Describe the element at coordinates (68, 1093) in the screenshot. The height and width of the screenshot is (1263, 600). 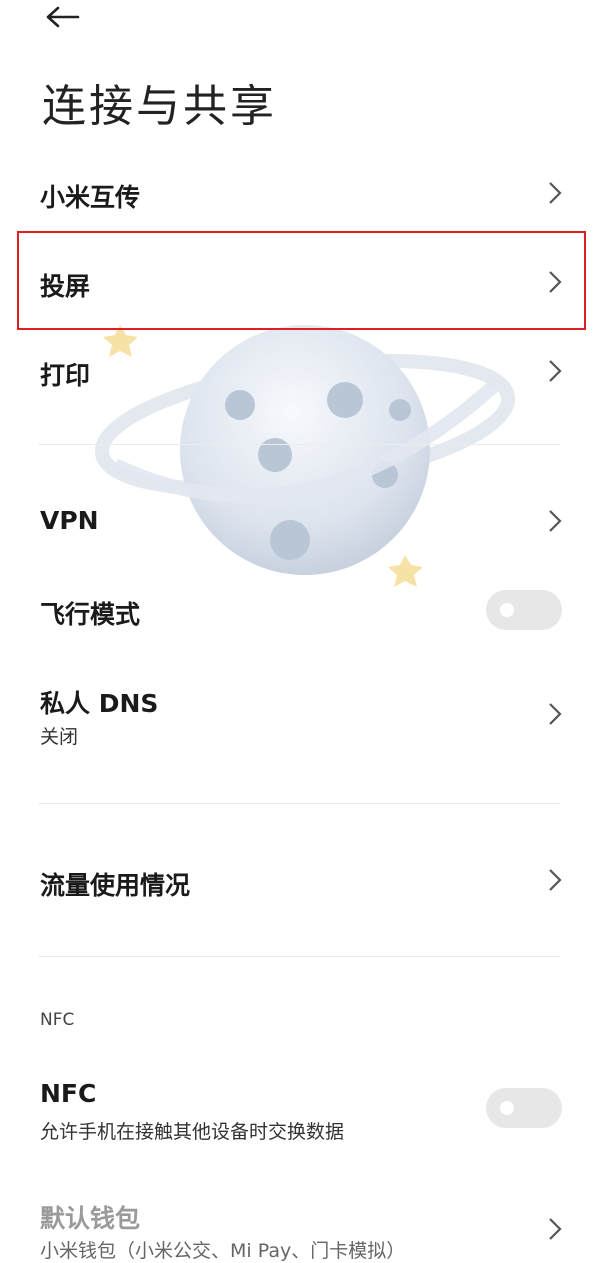
I see `nfc-label: NFC` at that location.